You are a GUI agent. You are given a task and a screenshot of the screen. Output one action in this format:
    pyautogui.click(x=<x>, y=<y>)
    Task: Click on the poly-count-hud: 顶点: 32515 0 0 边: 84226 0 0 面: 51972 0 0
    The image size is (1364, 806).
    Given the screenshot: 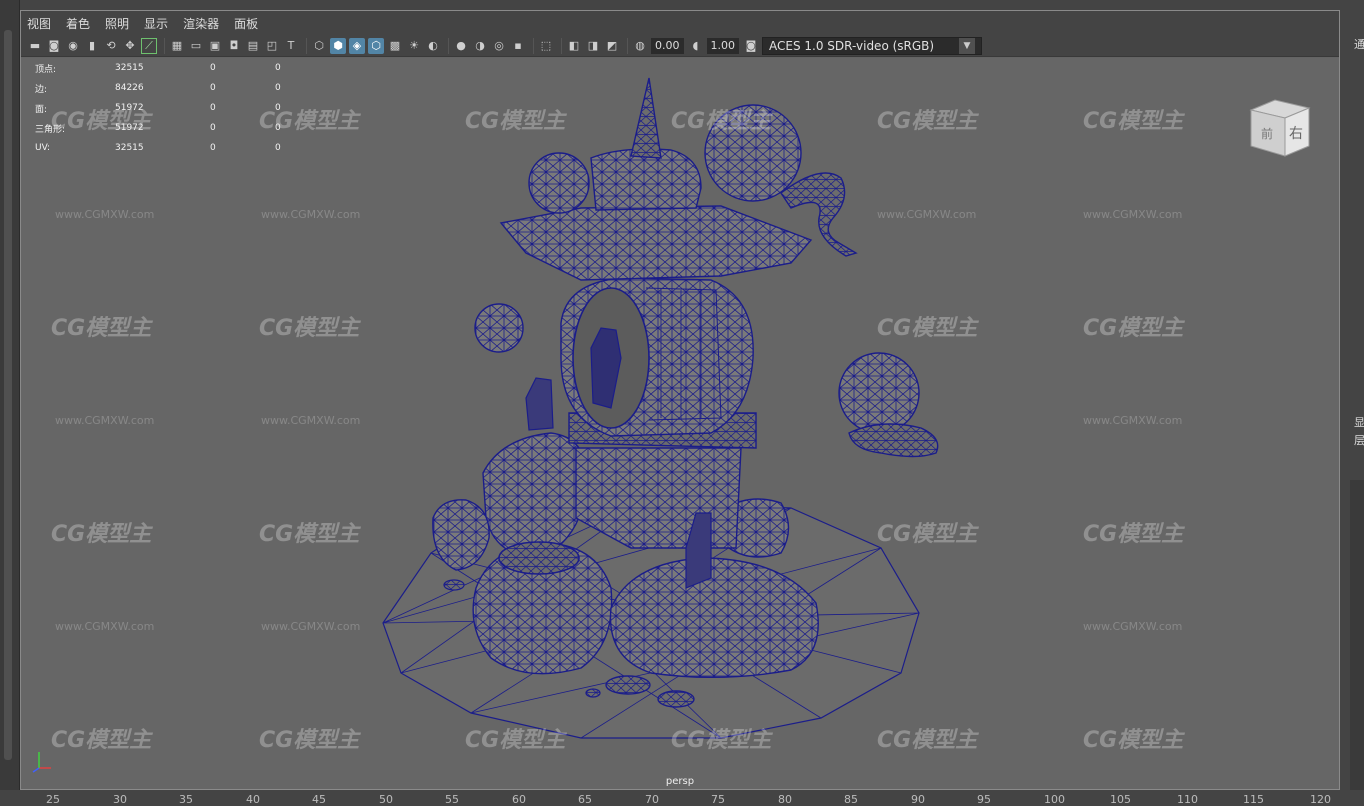 What is the action you would take?
    pyautogui.click(x=175, y=108)
    